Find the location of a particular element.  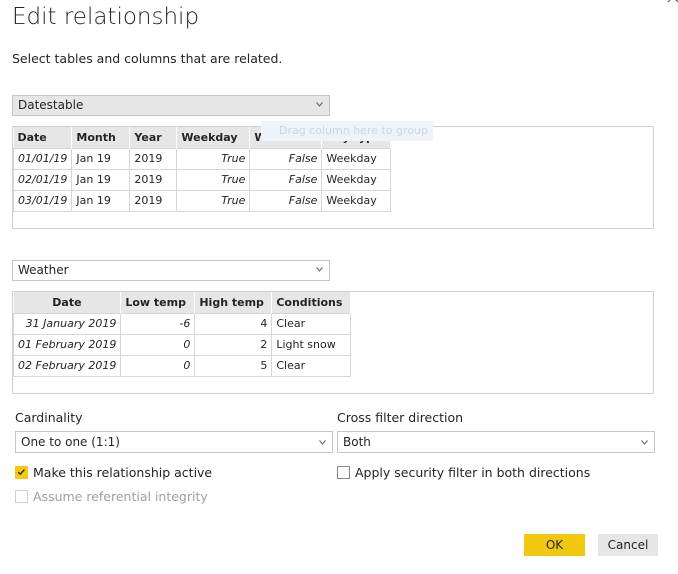

dialog-title: Edit relationship is located at coordinates (106, 17).